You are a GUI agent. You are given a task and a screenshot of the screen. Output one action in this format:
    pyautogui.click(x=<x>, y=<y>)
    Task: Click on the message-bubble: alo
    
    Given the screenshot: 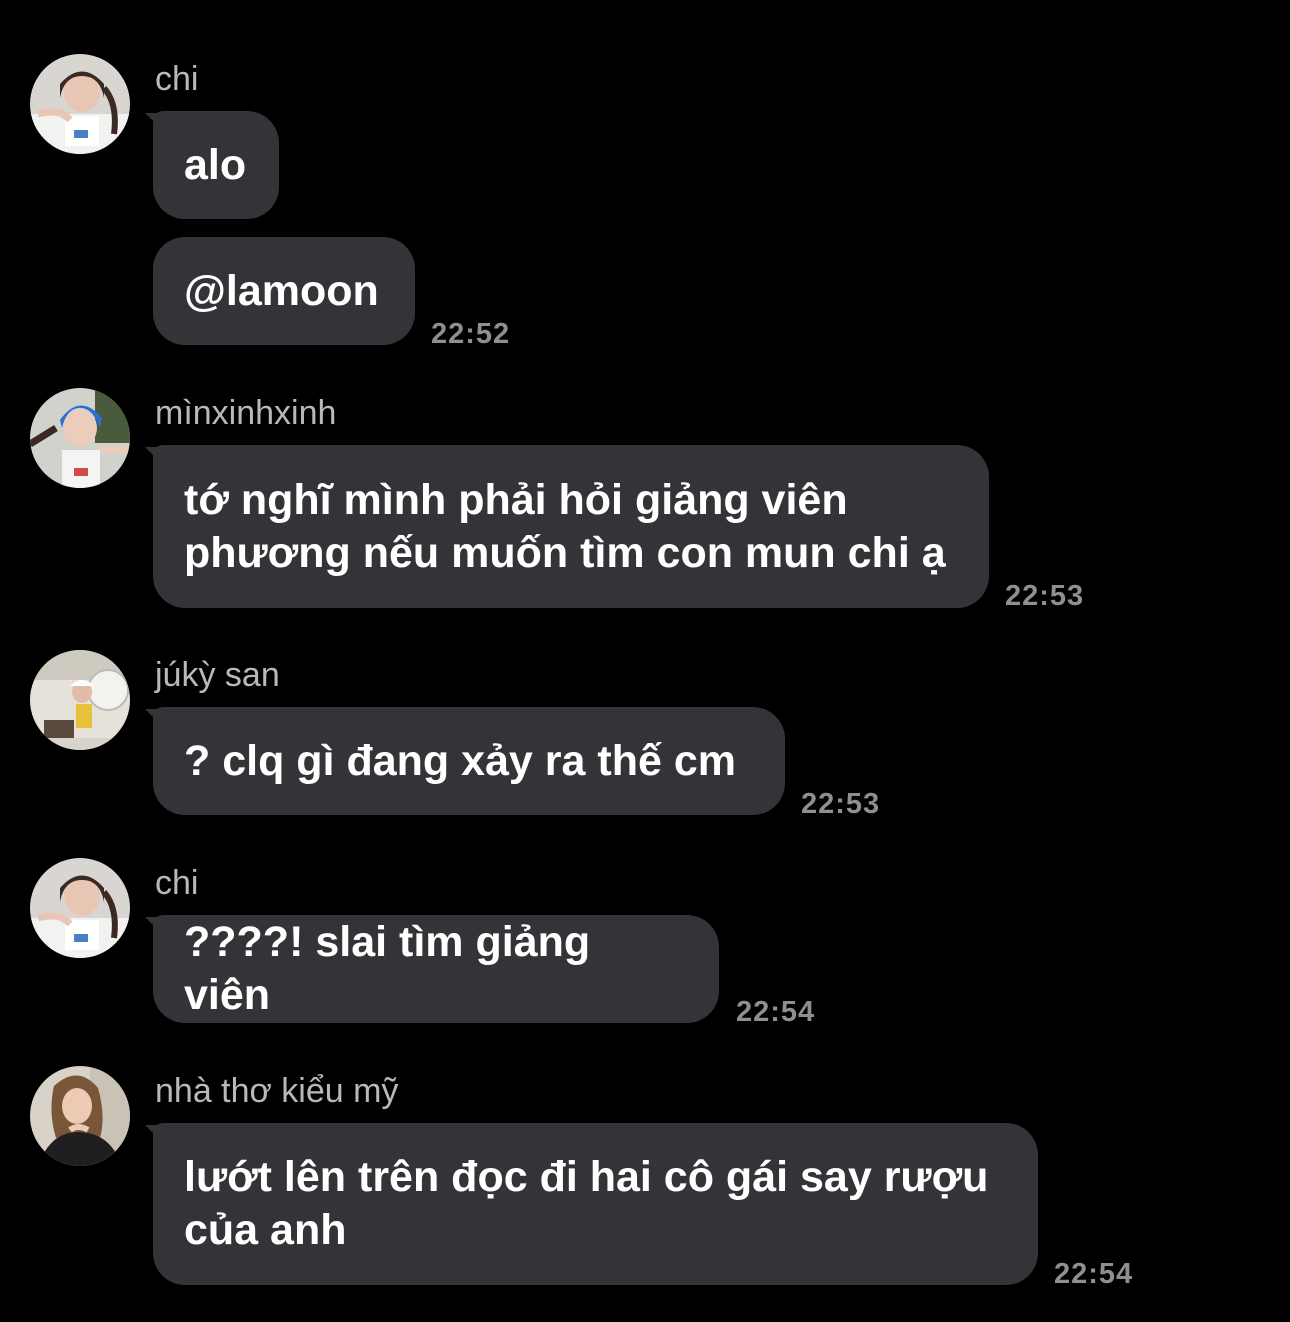 What is the action you would take?
    pyautogui.click(x=216, y=165)
    